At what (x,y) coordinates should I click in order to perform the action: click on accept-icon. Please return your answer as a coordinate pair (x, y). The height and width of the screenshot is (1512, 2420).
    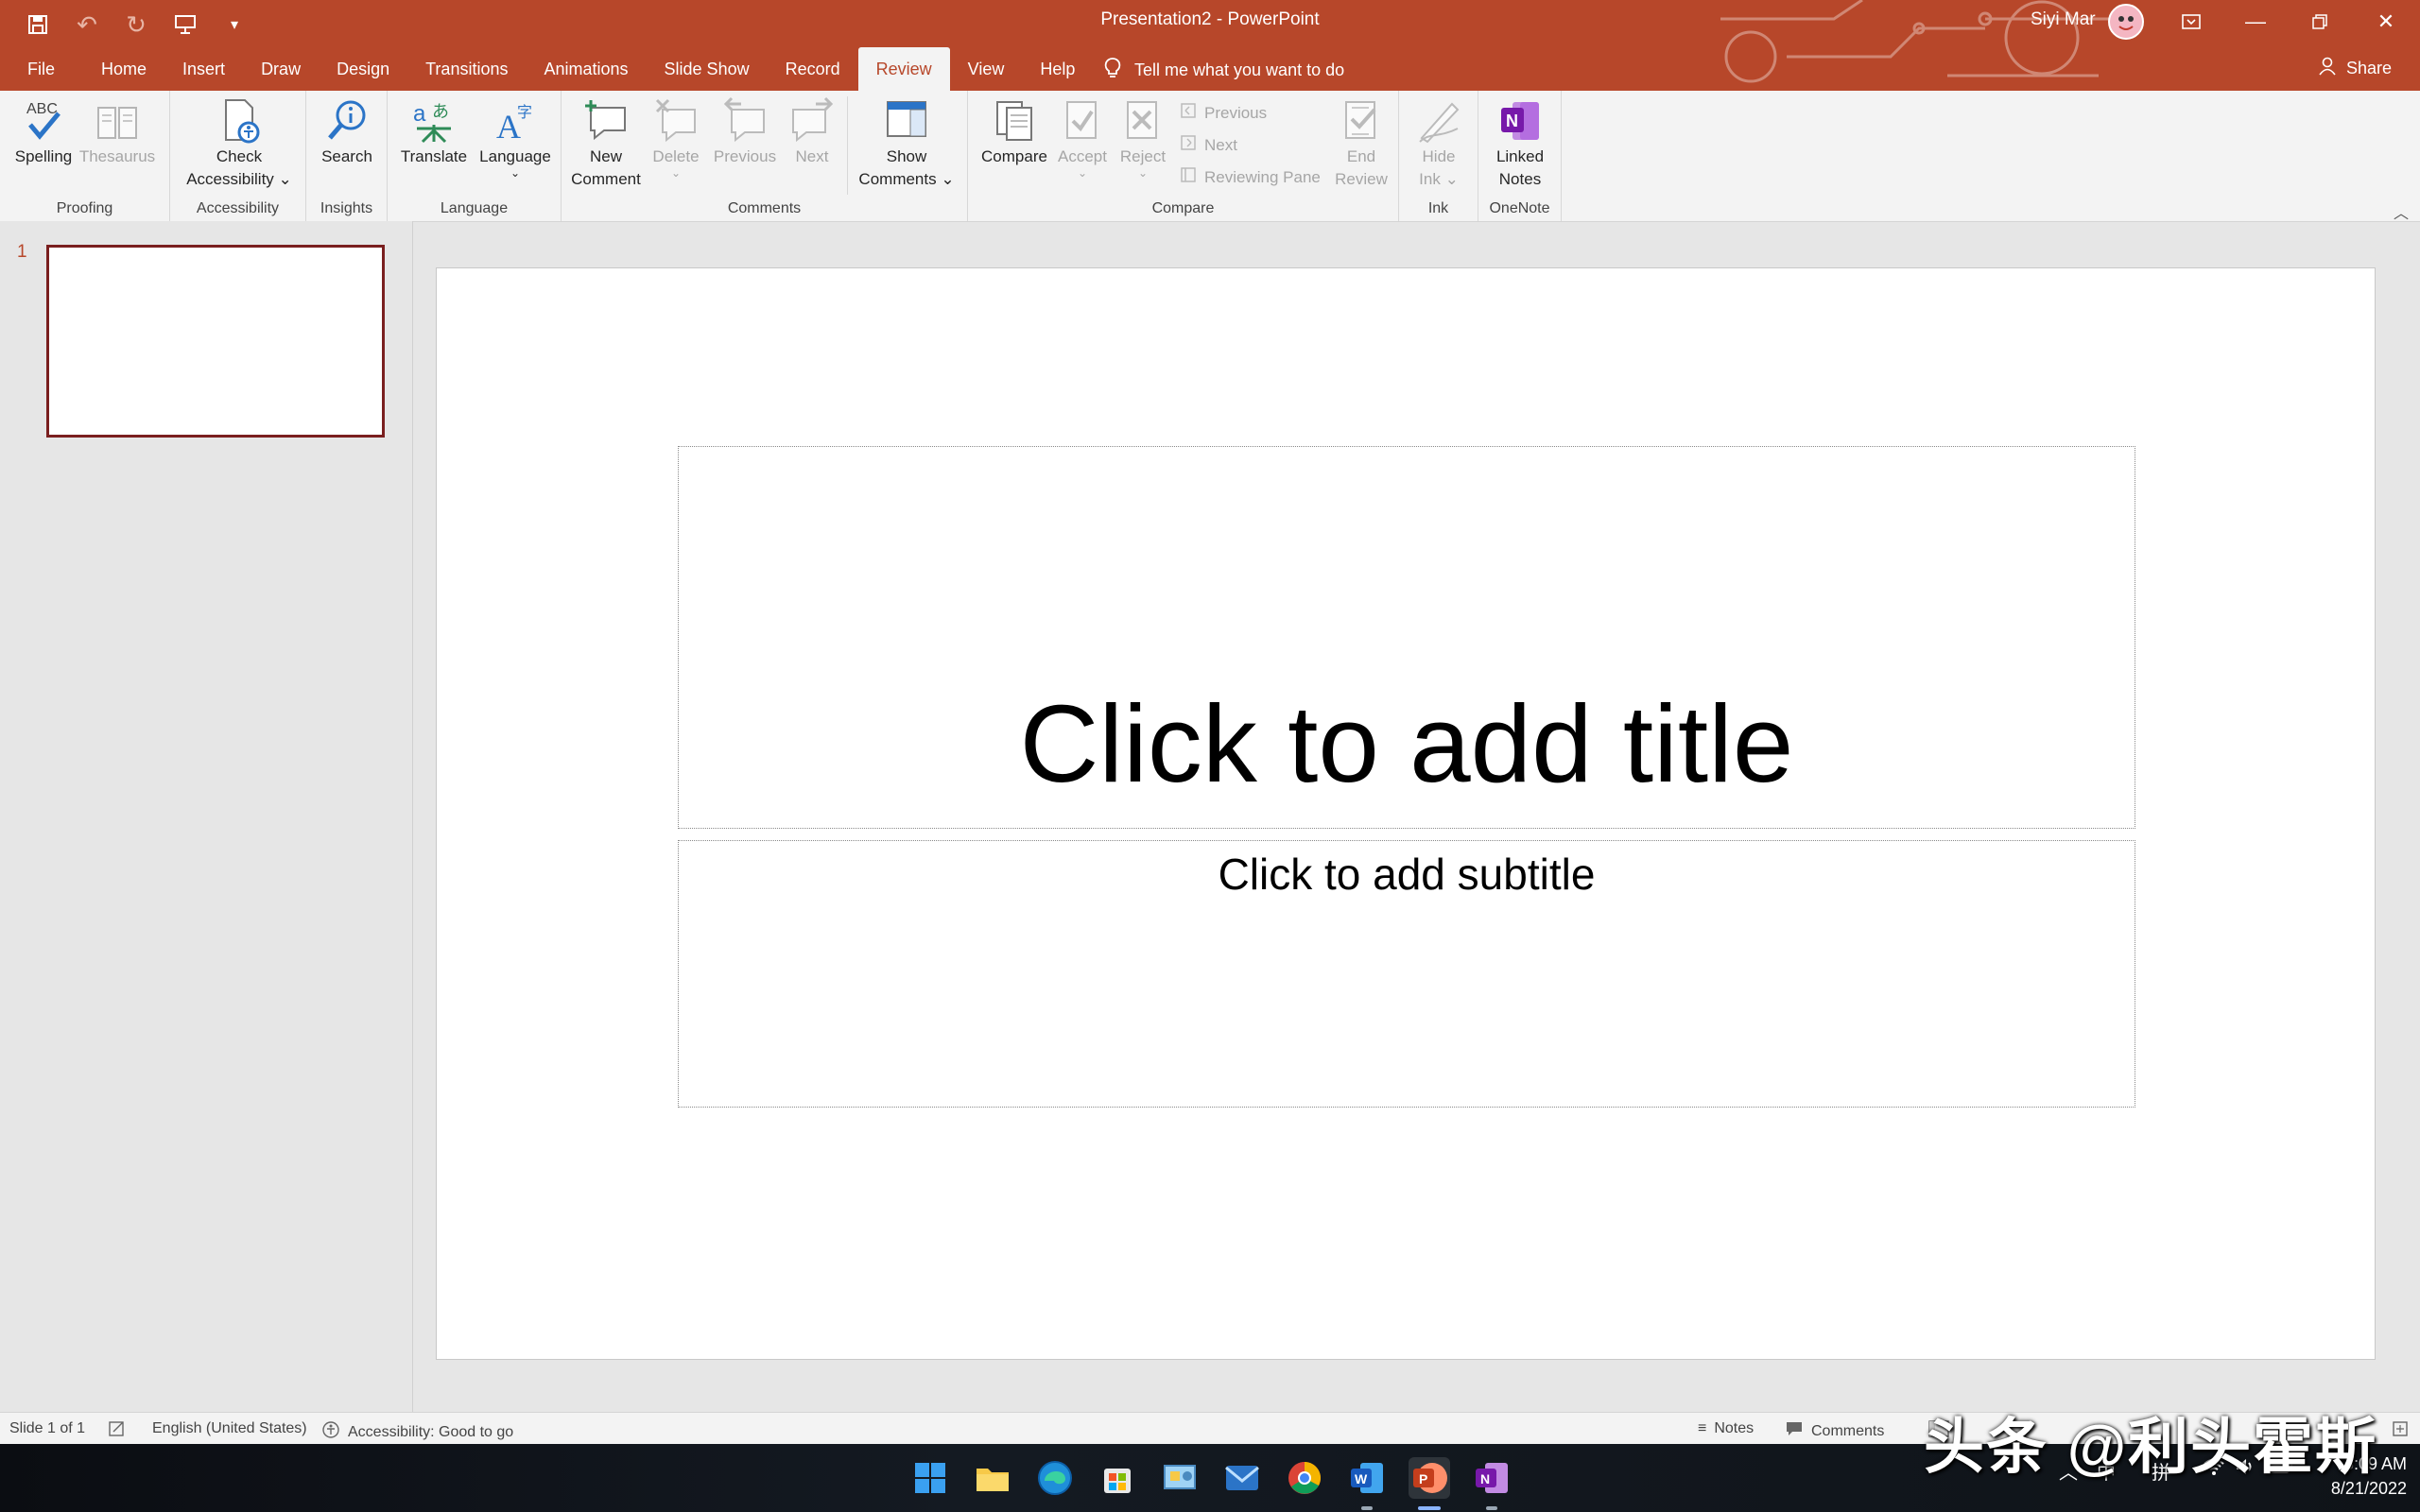
    Looking at the image, I should click on (1082, 120).